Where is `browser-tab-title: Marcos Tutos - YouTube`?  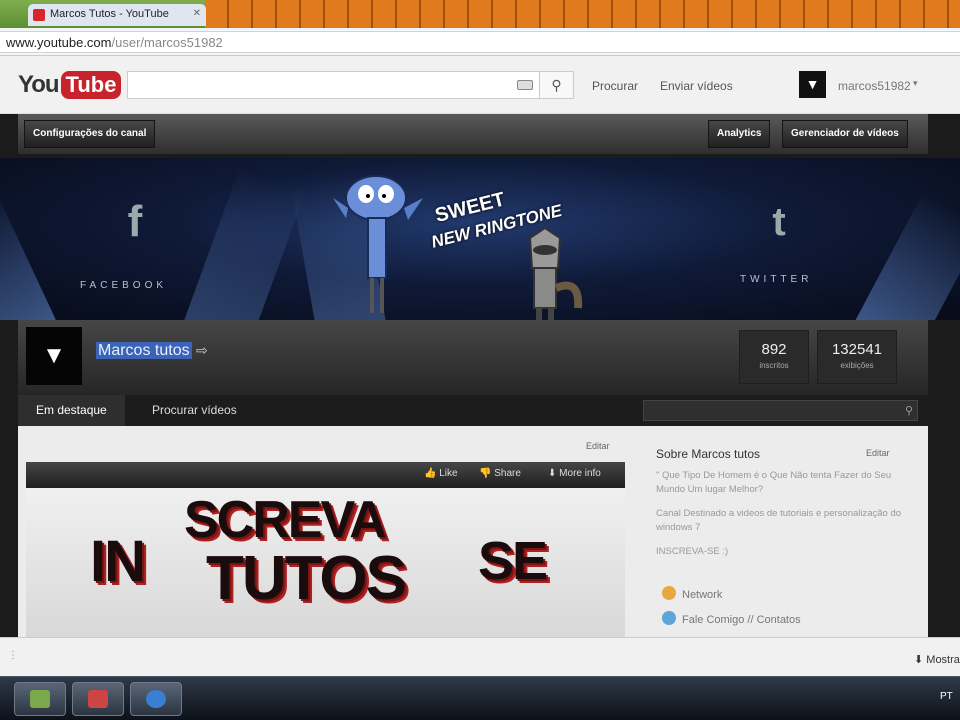
browser-tab-title: Marcos Tutos - YouTube is located at coordinates (109, 14).